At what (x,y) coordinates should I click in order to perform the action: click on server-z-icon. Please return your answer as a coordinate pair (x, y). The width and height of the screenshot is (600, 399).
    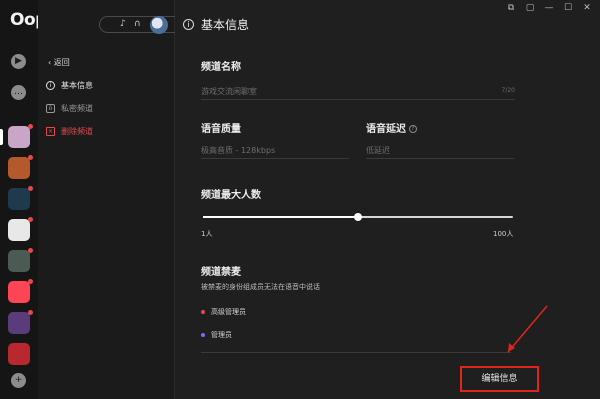
    Looking at the image, I should click on (20, 229).